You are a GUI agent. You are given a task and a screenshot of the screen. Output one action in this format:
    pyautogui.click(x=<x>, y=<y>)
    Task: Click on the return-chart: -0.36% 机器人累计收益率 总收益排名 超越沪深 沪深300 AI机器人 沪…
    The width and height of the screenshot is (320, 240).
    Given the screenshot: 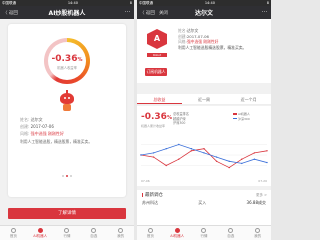 What is the action you would take?
    pyautogui.click(x=204, y=146)
    